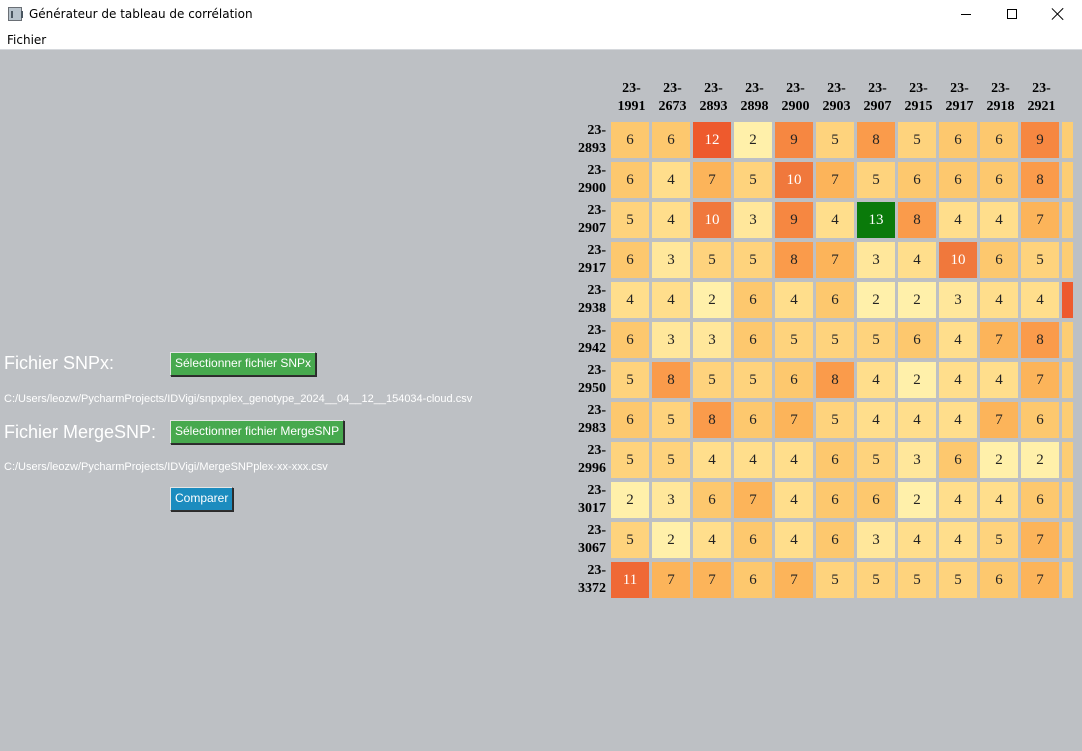 The height and width of the screenshot is (751, 1082). I want to click on column-header: 23- 2673, so click(672, 97).